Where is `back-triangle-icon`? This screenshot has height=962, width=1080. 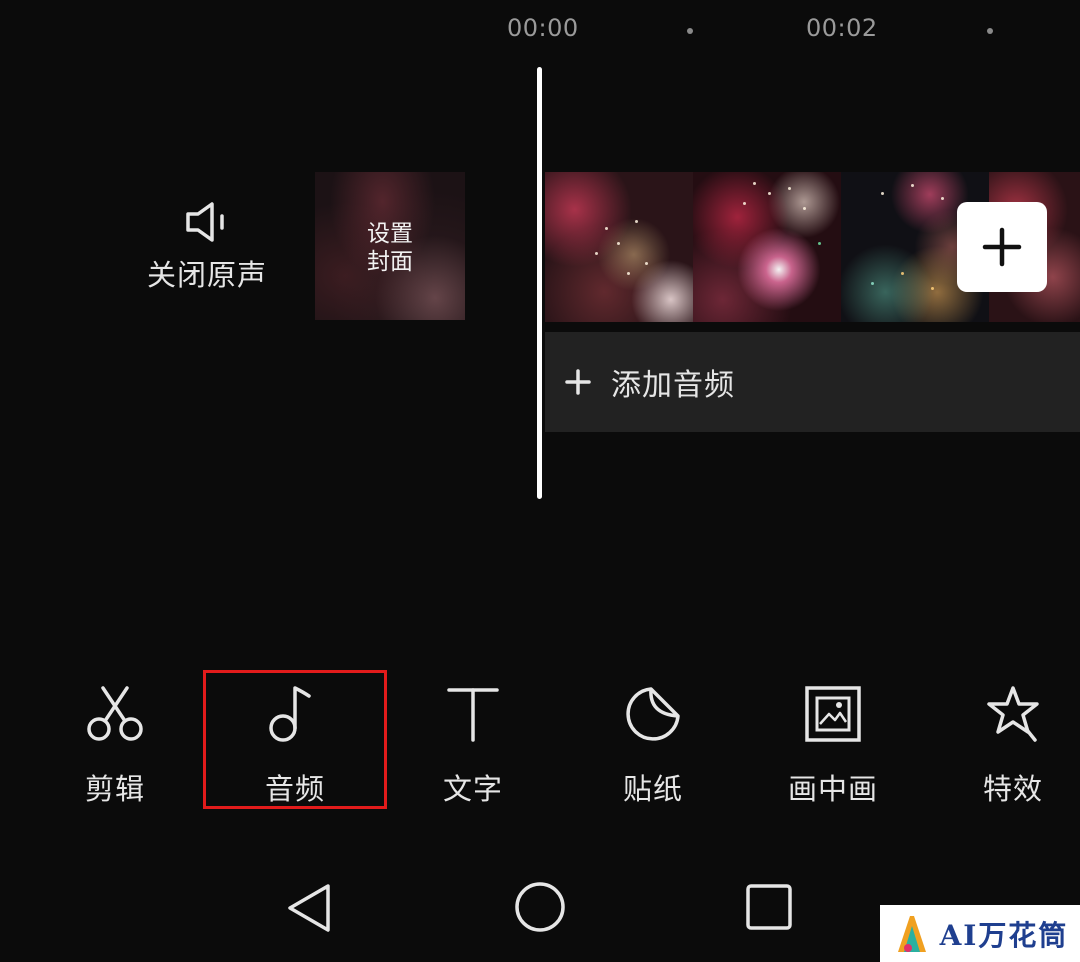 back-triangle-icon is located at coordinates (309, 908).